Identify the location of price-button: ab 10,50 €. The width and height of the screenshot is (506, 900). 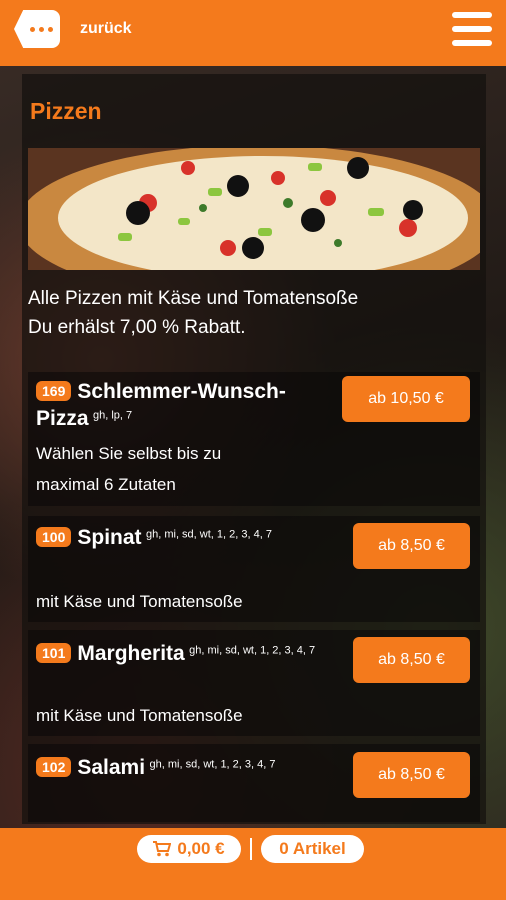
(406, 399).